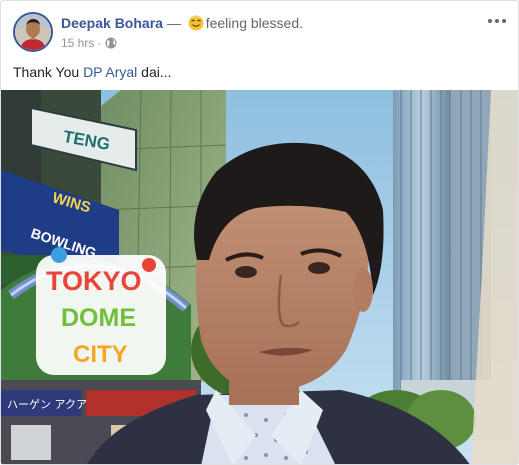  I want to click on mention-link: DP Aryal, so click(110, 72).